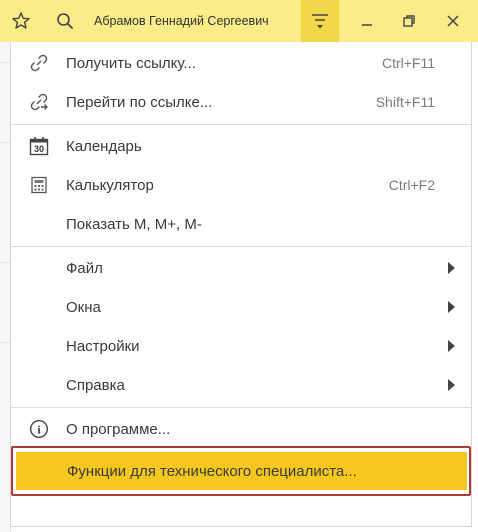 The height and width of the screenshot is (532, 478). What do you see at coordinates (367, 21) in the screenshot?
I see `minimize-icon` at bounding box center [367, 21].